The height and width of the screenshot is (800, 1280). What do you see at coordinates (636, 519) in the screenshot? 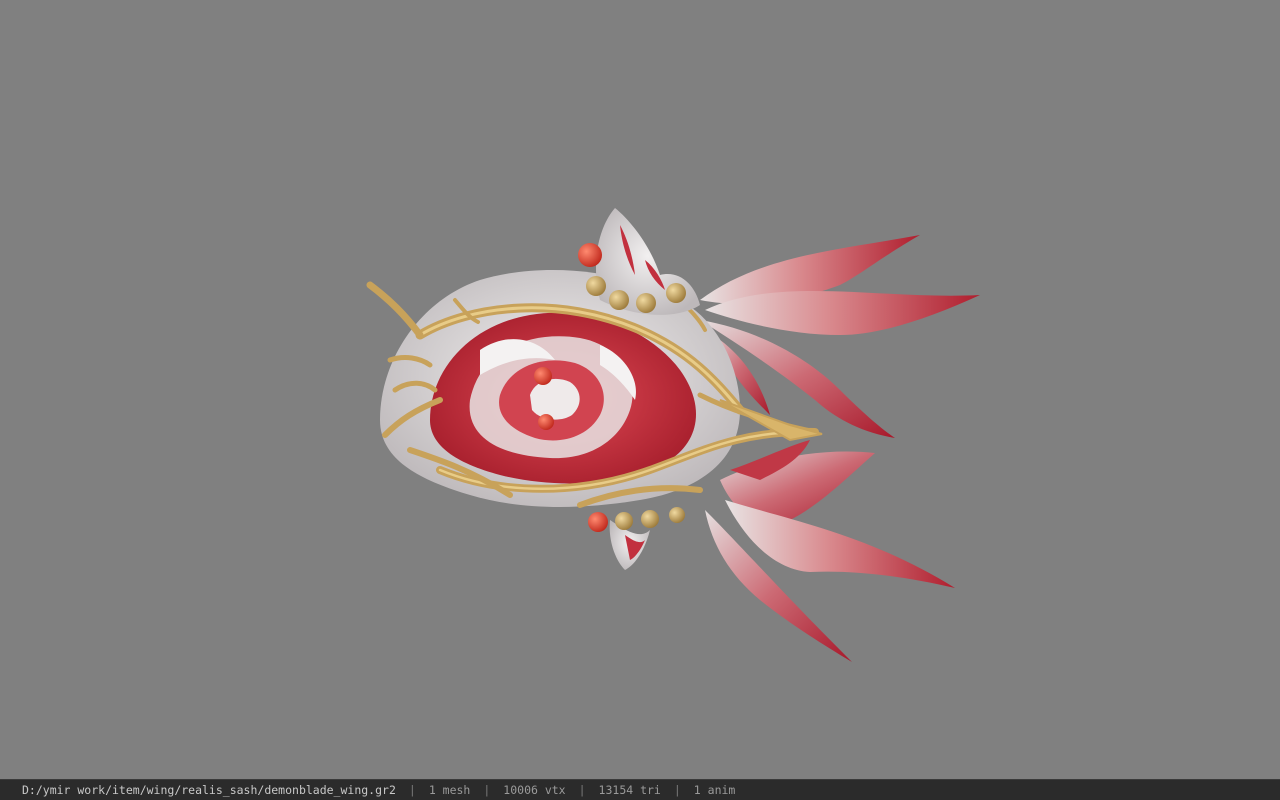
I see `bead-strand-bottom` at bounding box center [636, 519].